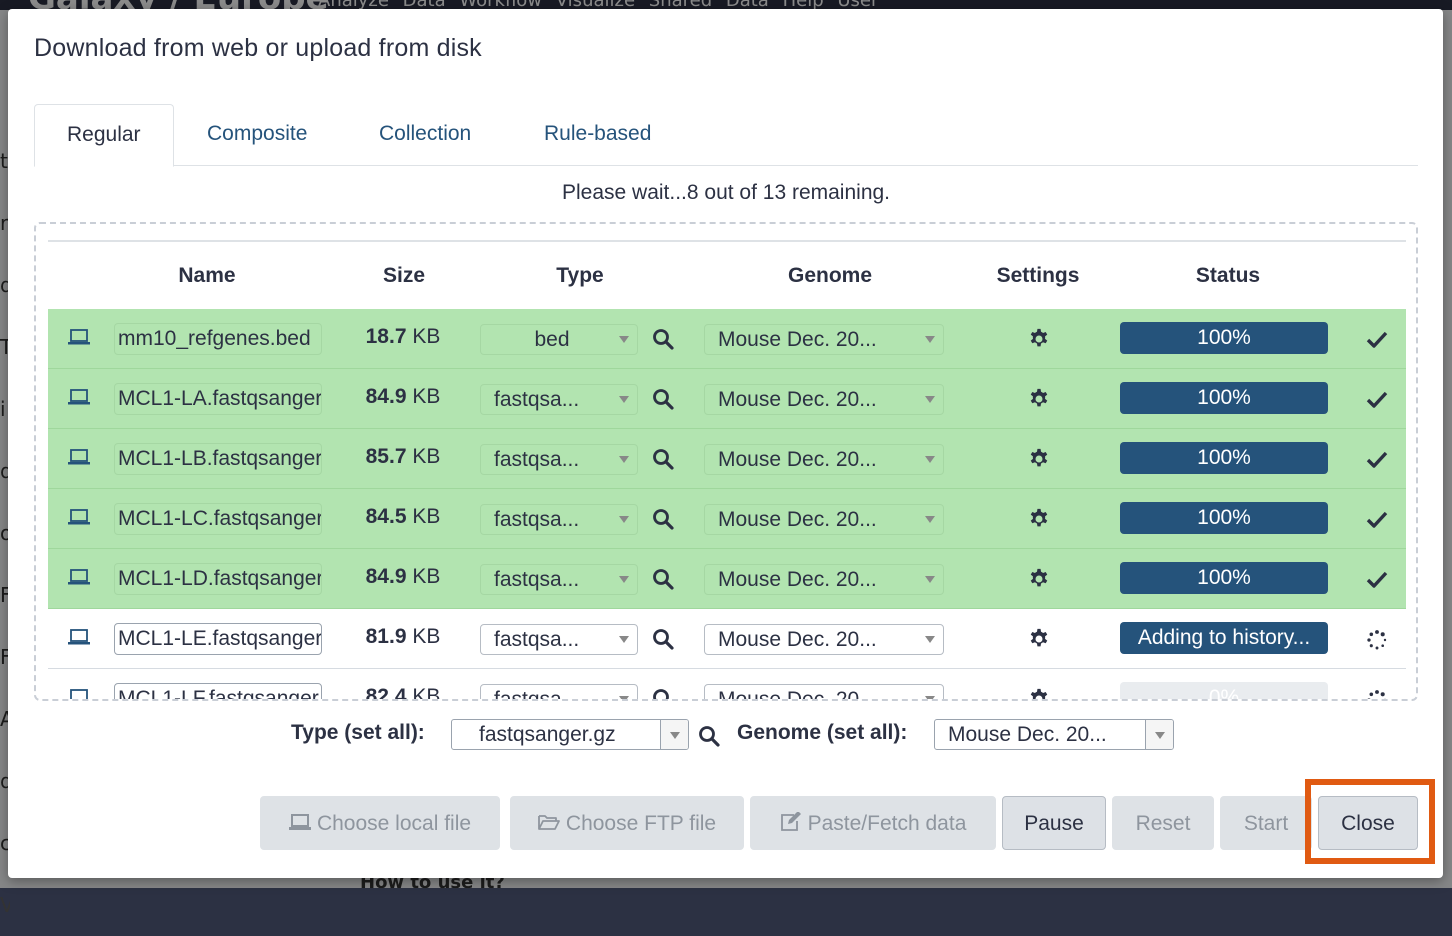  I want to click on paste-fetch-data-button: Paste/Fetch data, so click(873, 823).